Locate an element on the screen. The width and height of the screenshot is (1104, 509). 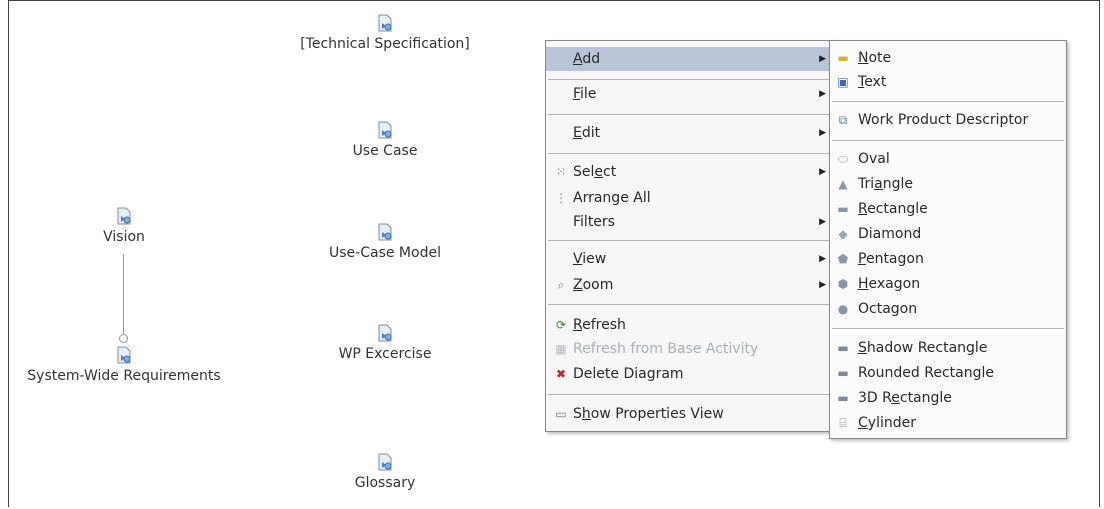
menu-item-triangle: ▲ Triangle is located at coordinates (948, 184).